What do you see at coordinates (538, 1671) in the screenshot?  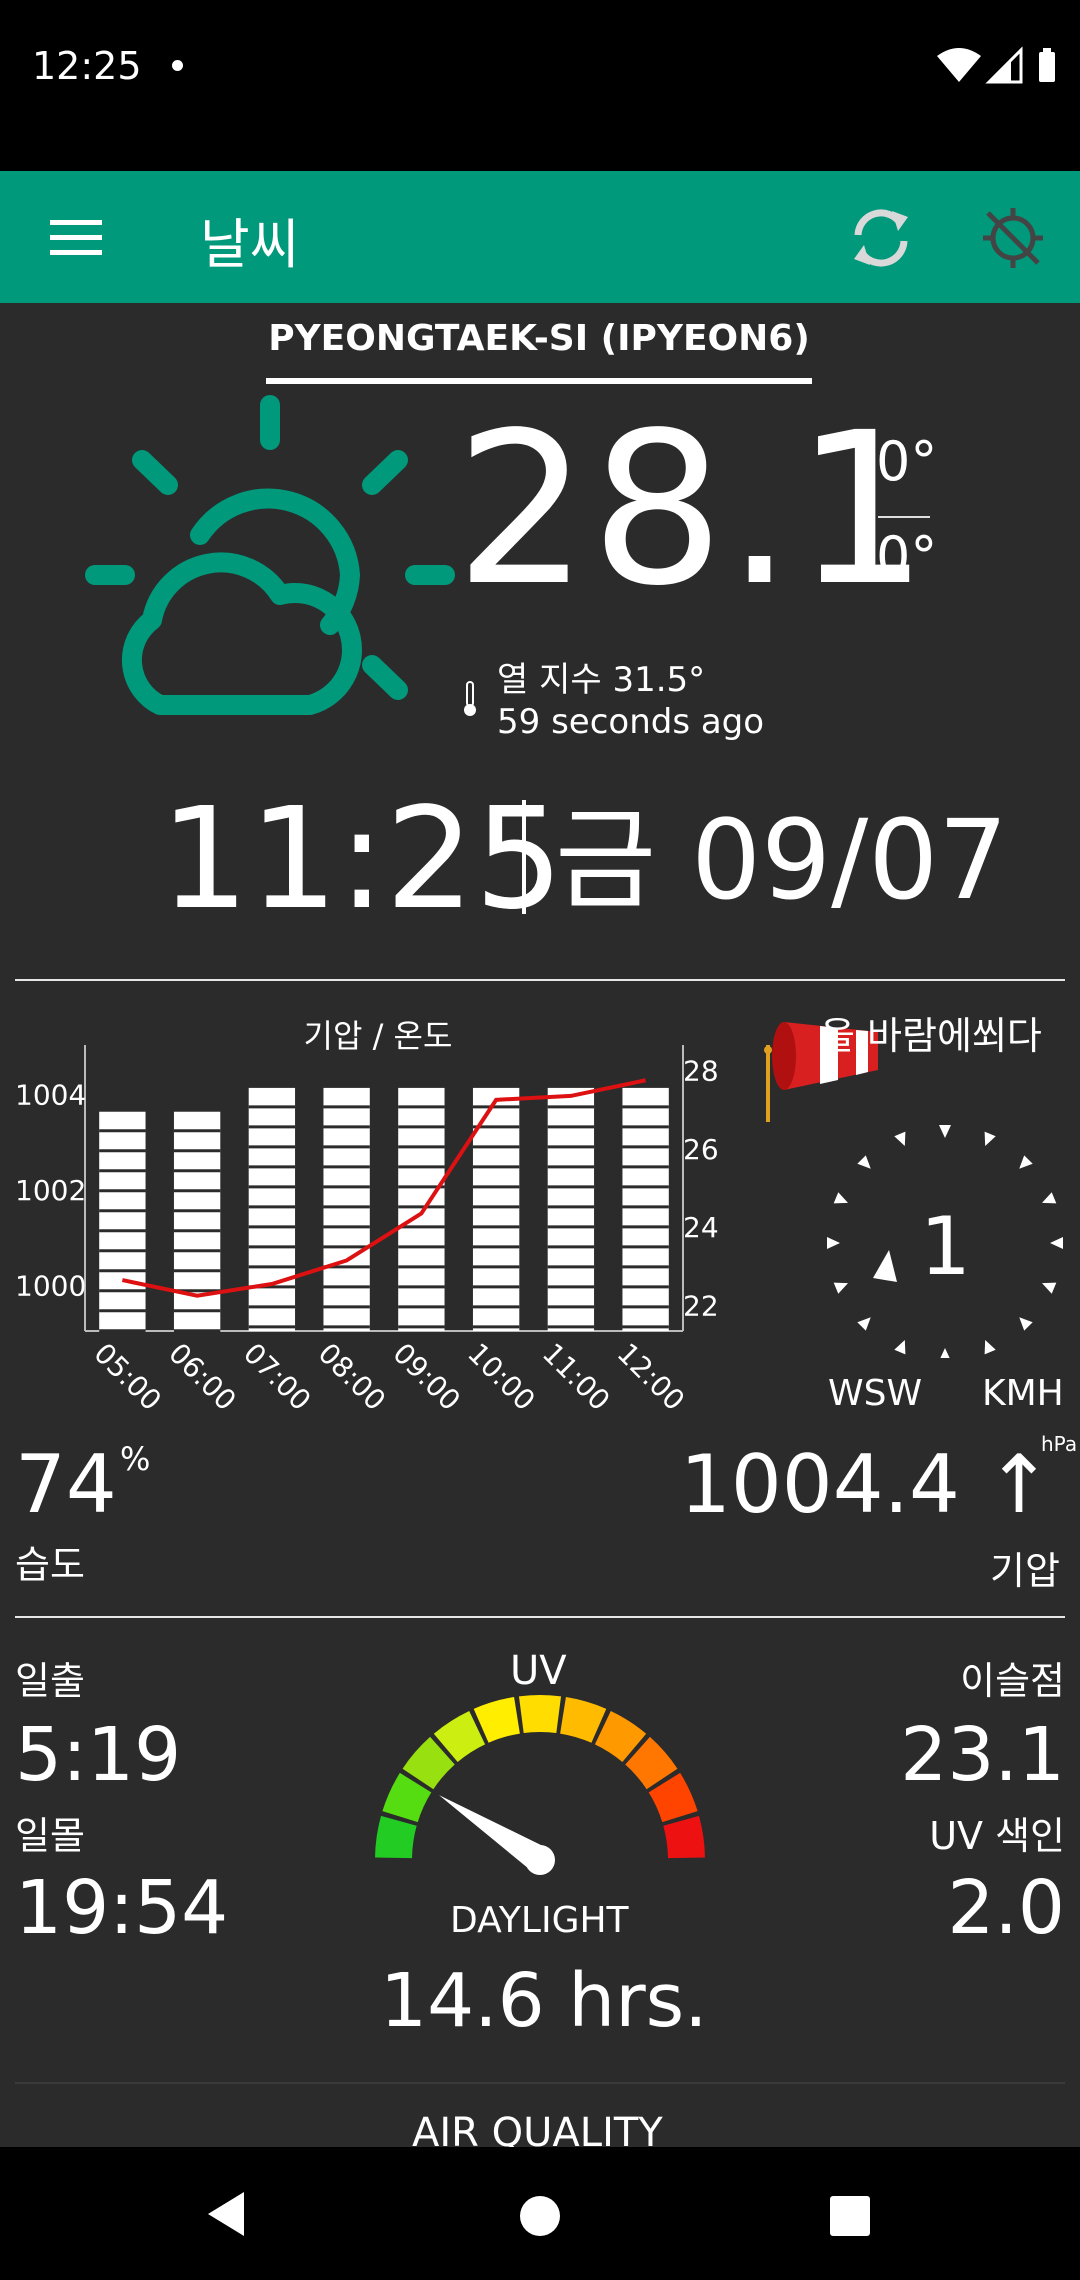 I see `uv-gauge-title: UV` at bounding box center [538, 1671].